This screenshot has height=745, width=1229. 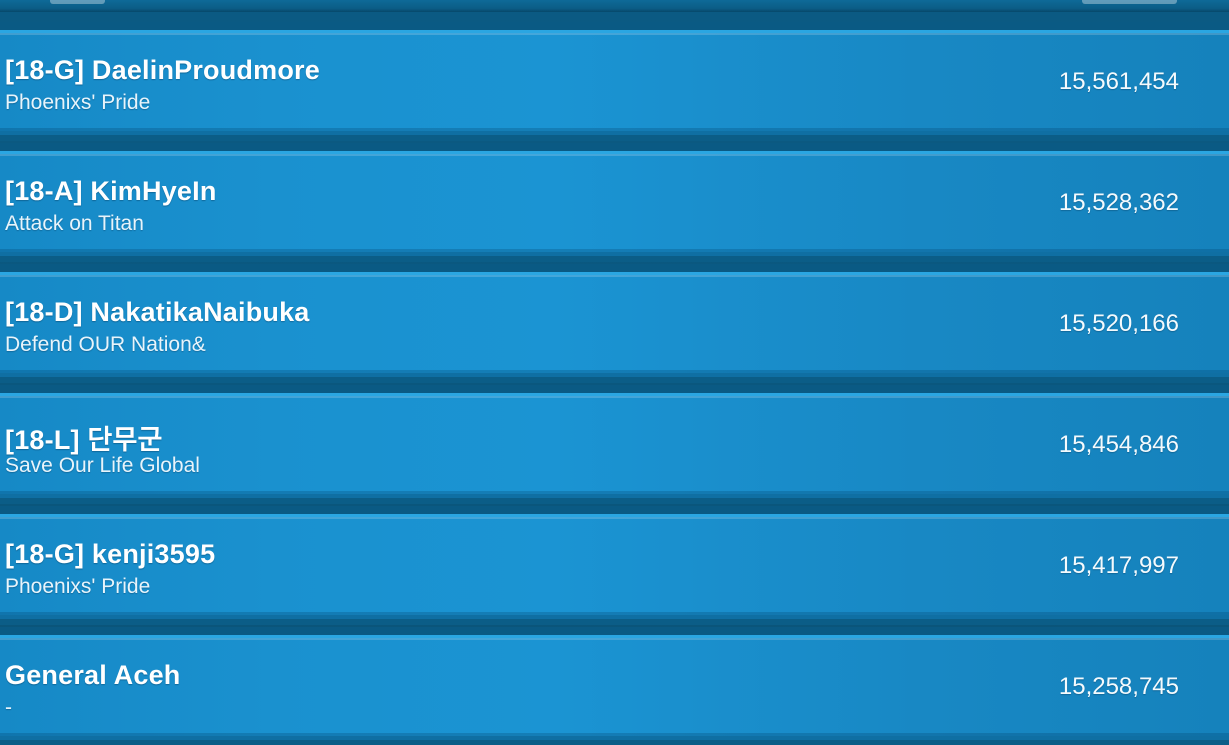 I want to click on alliance-name: -, so click(x=8, y=707).